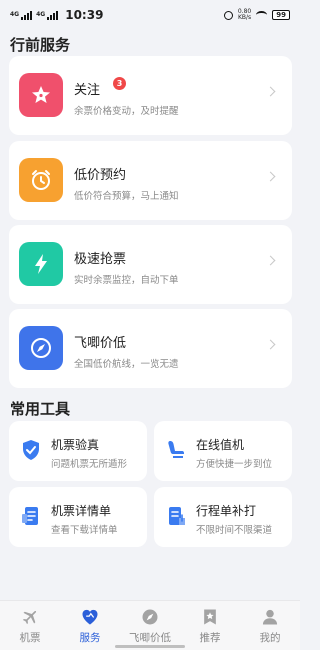 The image size is (320, 650). Describe the element at coordinates (84, 15) in the screenshot. I see `clock: 10:39` at that location.